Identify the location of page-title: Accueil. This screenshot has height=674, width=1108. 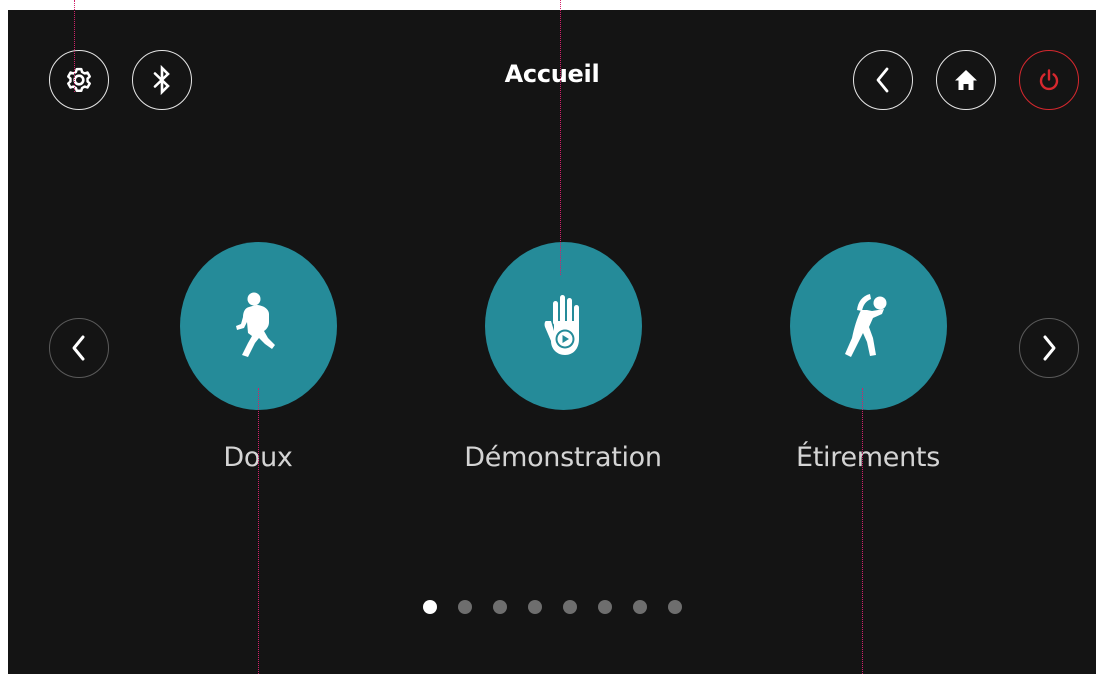
(552, 74).